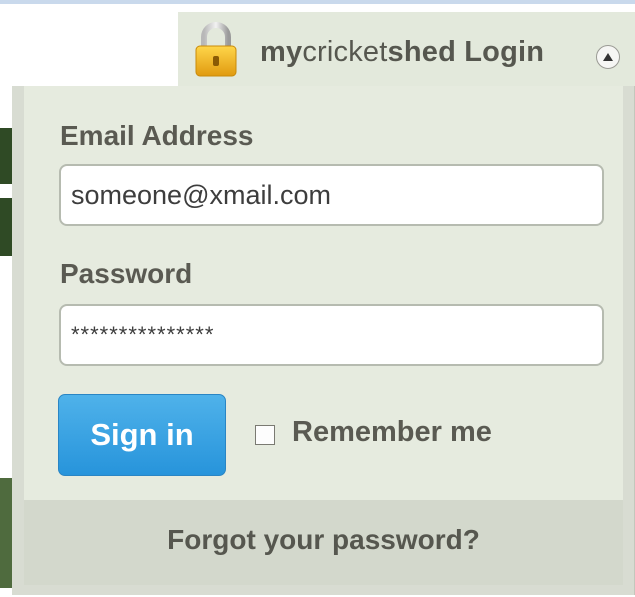 This screenshot has height=597, width=635. I want to click on padlock-icon, so click(216, 49).